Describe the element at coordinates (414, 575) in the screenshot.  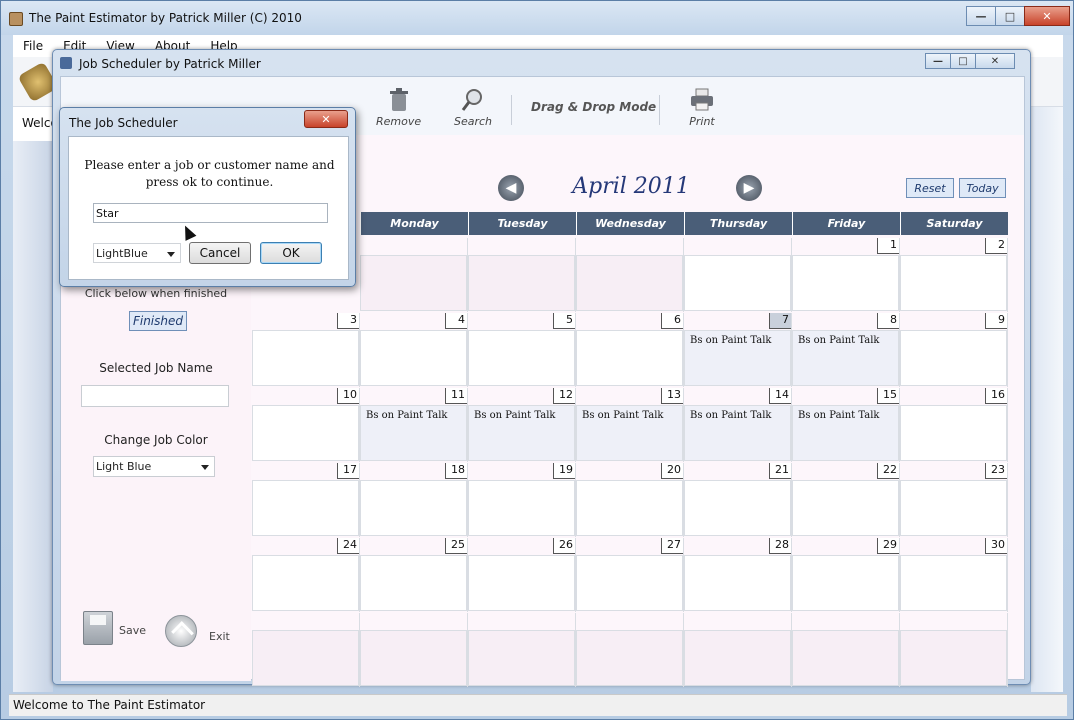
I see `calendar-day-cell: 25` at that location.